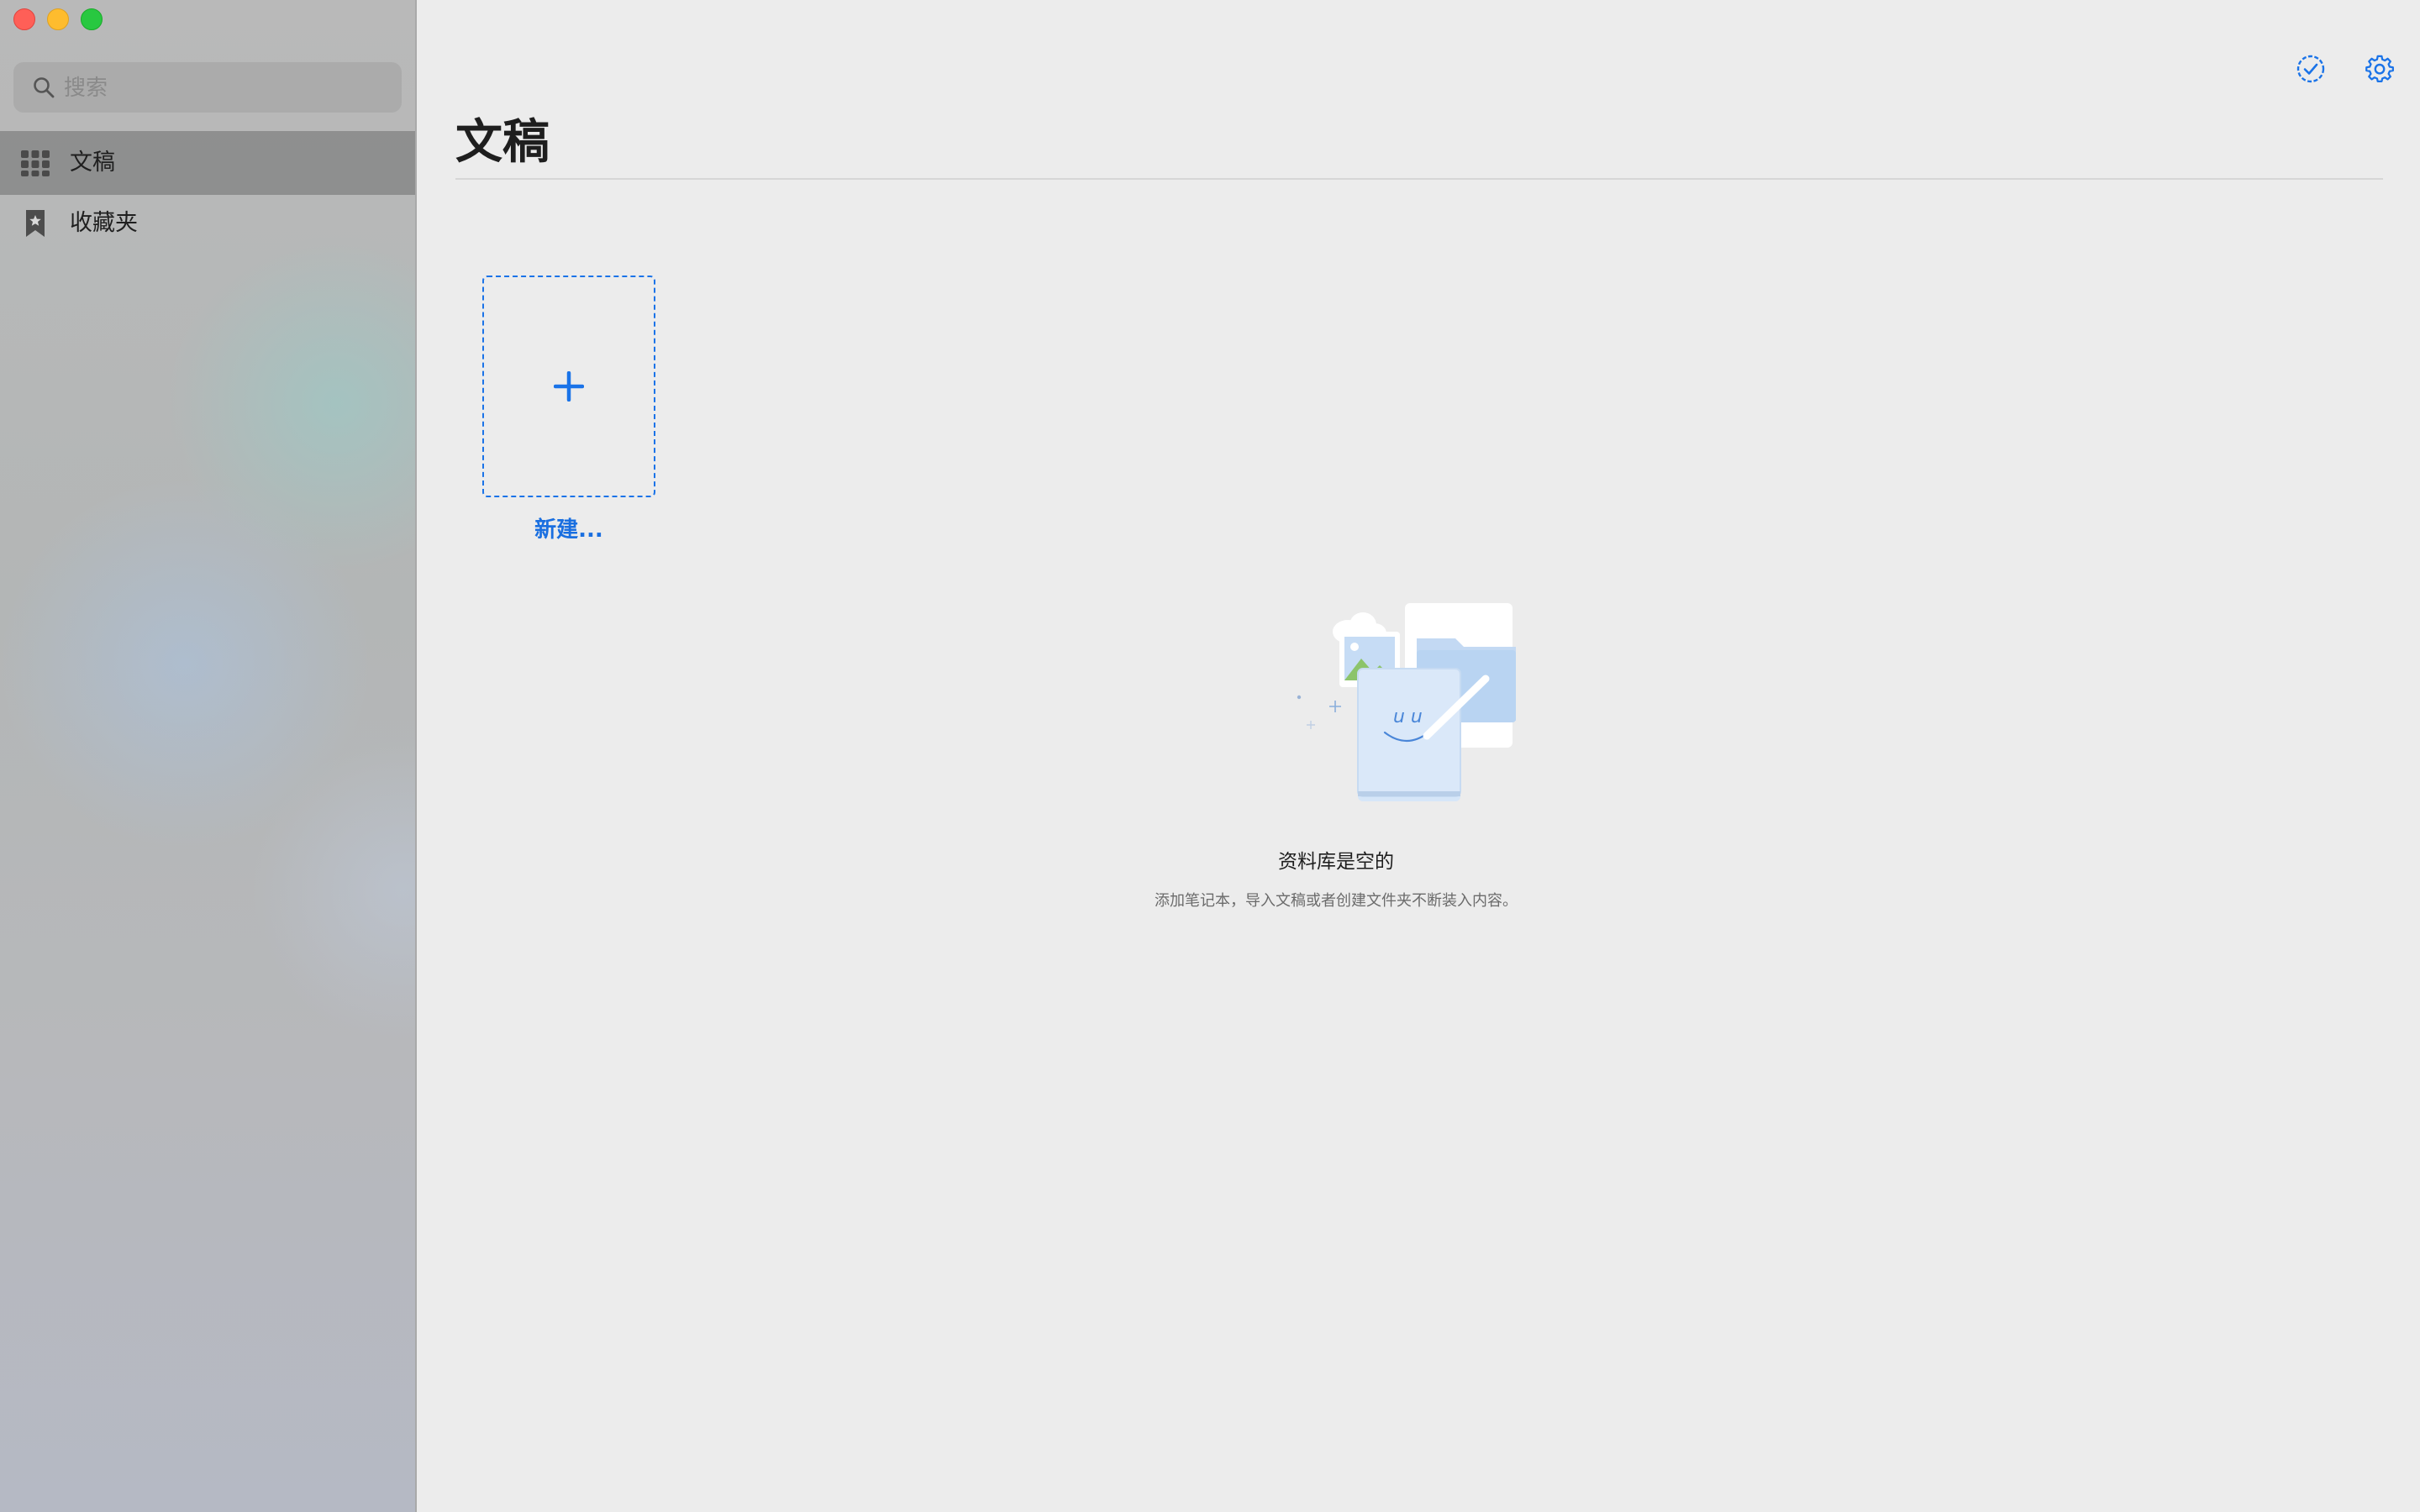 This screenshot has height=1512, width=2420. Describe the element at coordinates (44, 87) in the screenshot. I see `search-icon` at that location.